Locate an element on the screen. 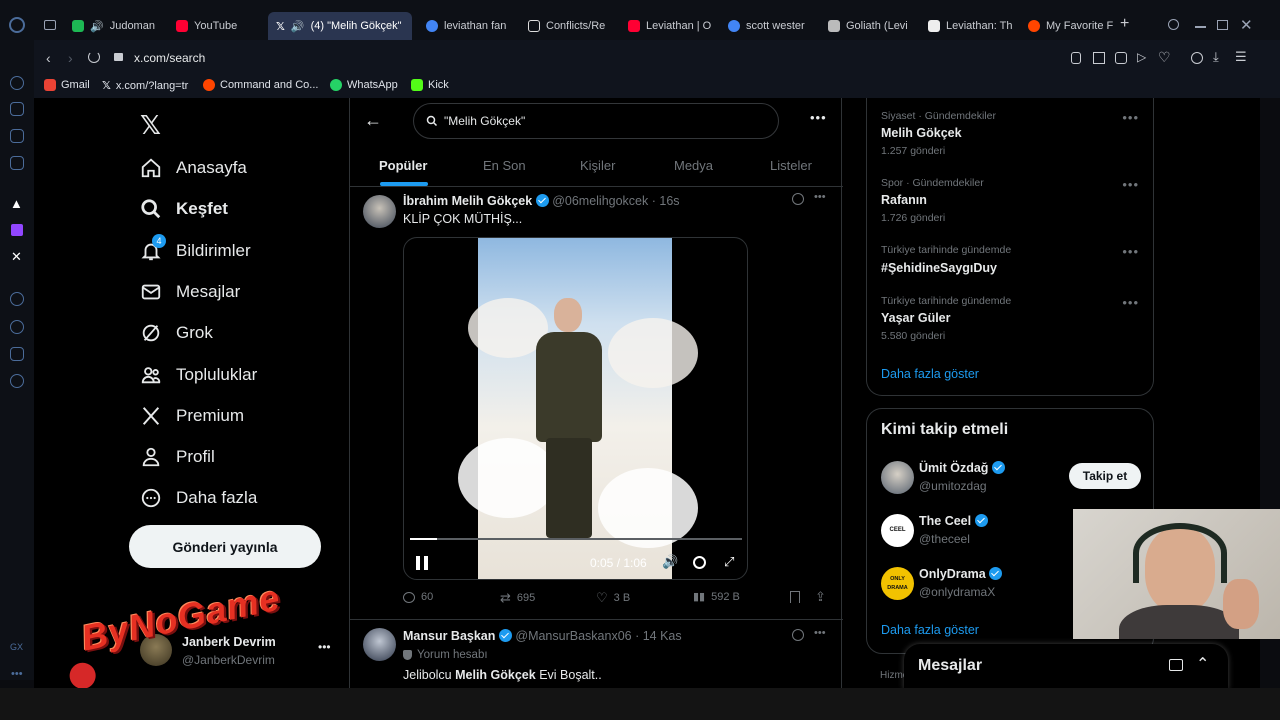  bookmark-gmail: Gmail is located at coordinates (67, 85).